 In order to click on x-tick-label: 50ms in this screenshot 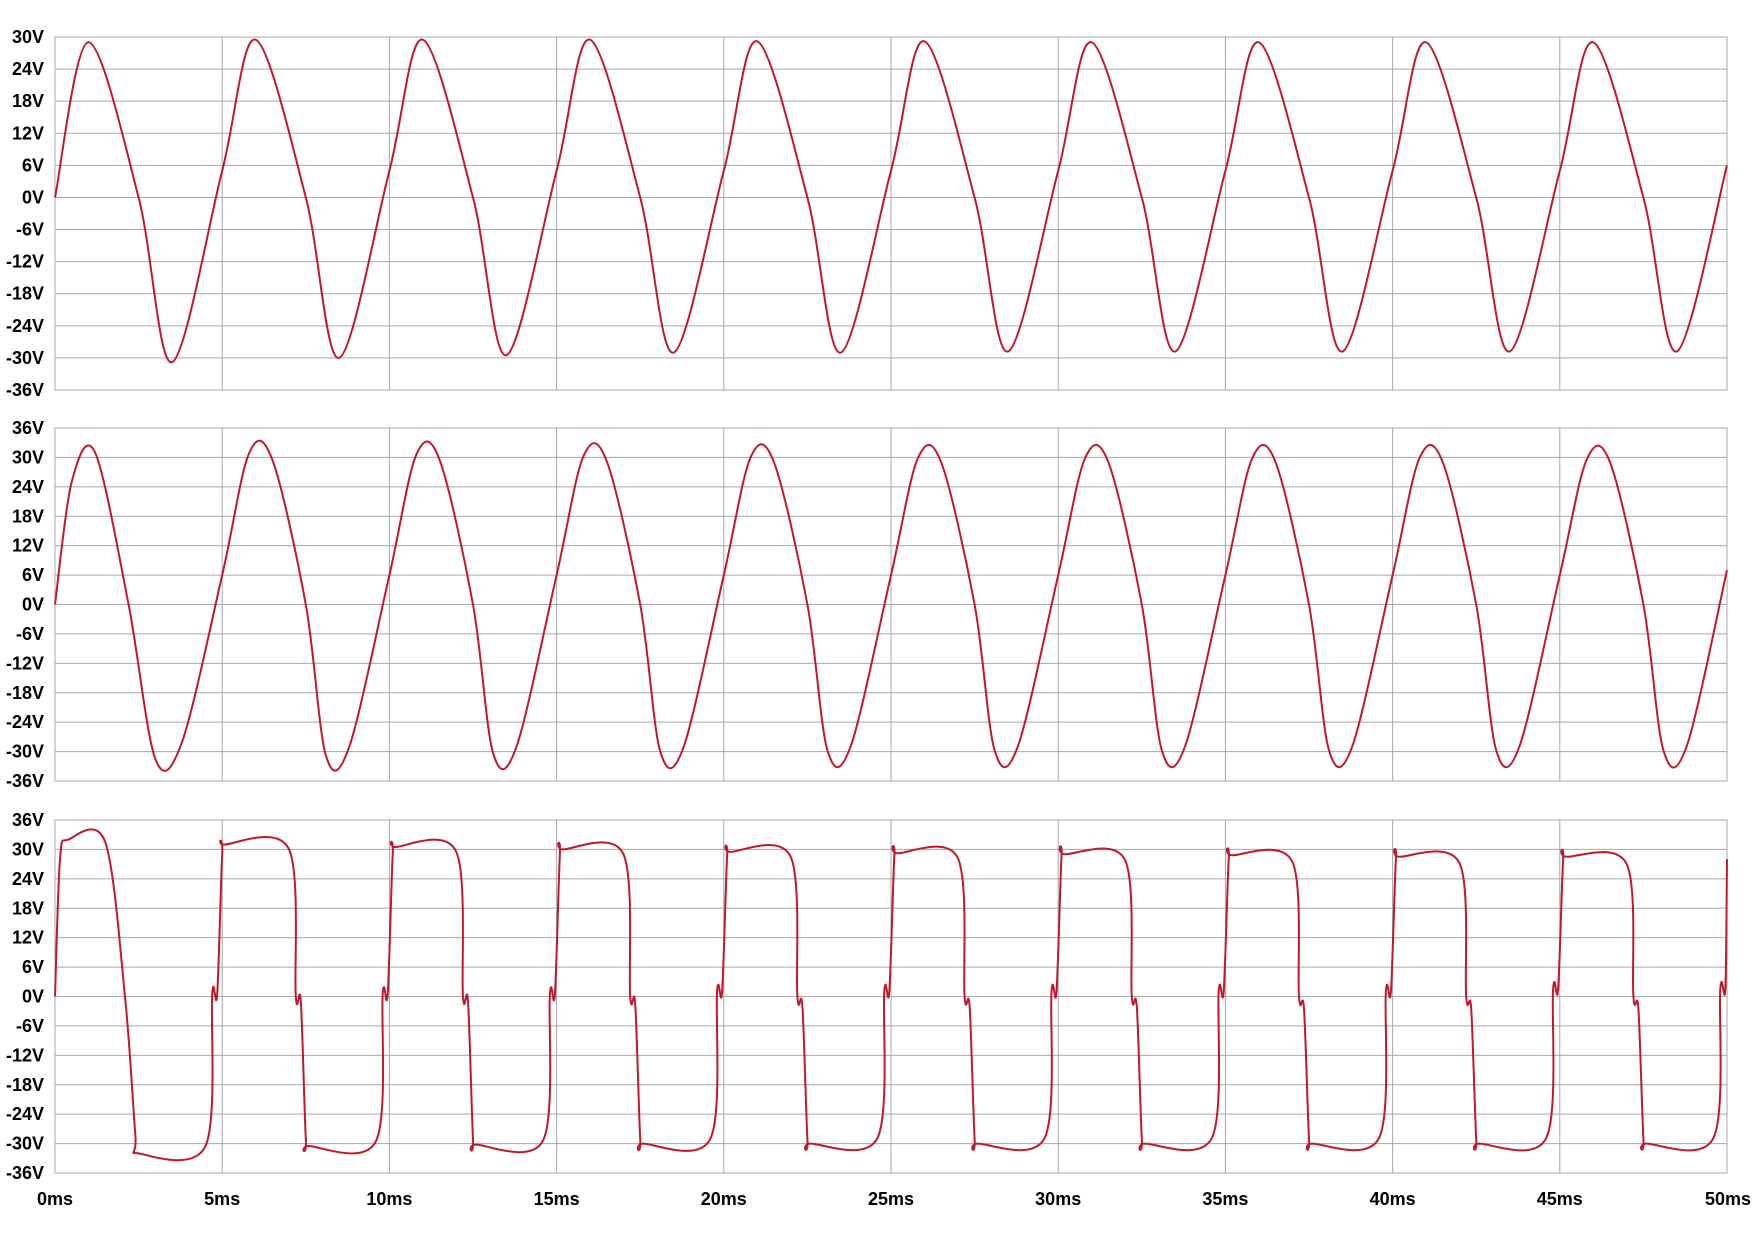, I will do `click(1728, 1199)`.